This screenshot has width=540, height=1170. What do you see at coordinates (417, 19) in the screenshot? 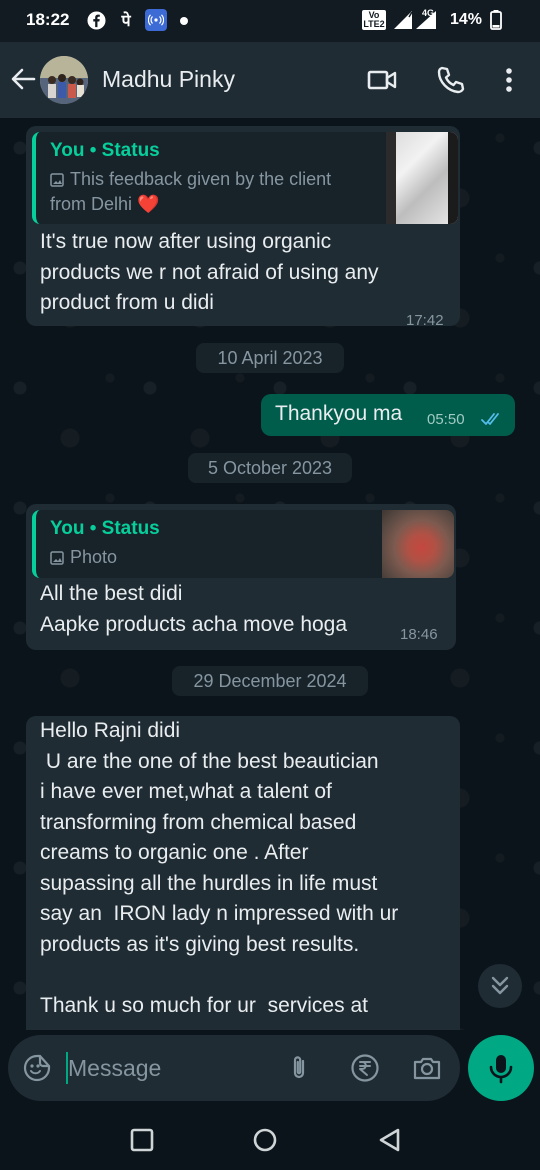
I see `signal-icon: 4G` at bounding box center [417, 19].